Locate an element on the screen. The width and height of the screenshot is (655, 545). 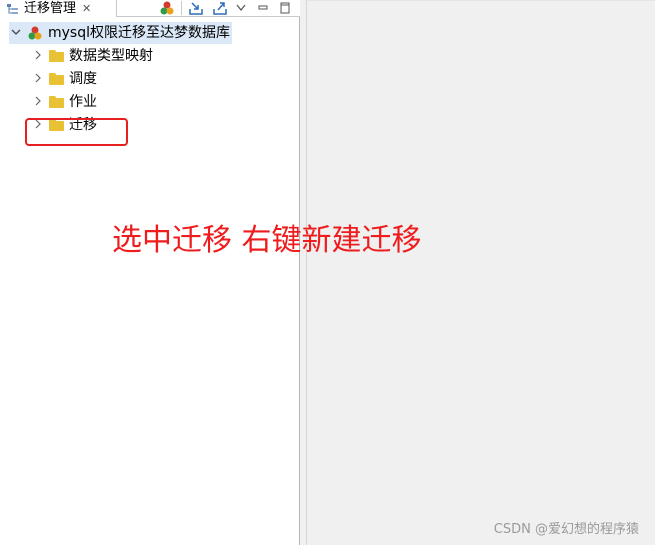
tree-root-item: mysql权限迁移至达梦数据库 is located at coordinates (120, 33).